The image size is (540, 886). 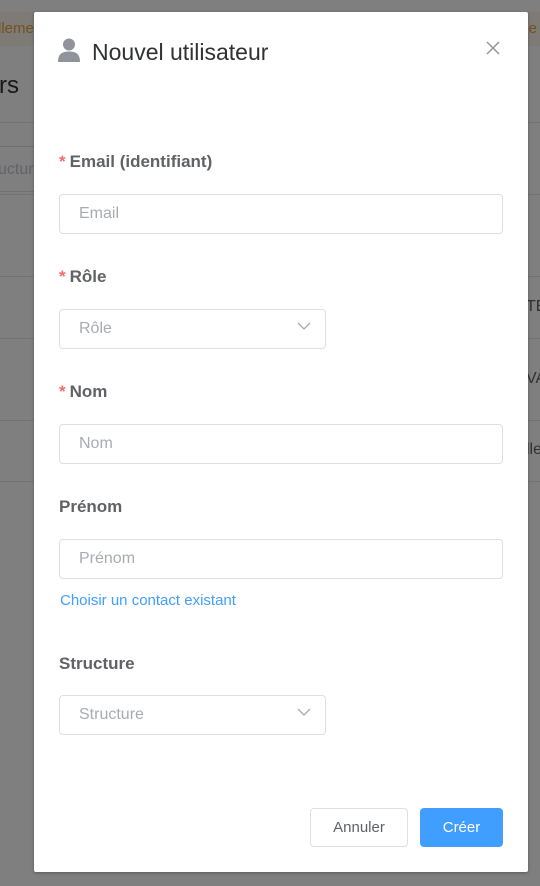 What do you see at coordinates (192, 715) in the screenshot?
I see `structure-select: Structure` at bounding box center [192, 715].